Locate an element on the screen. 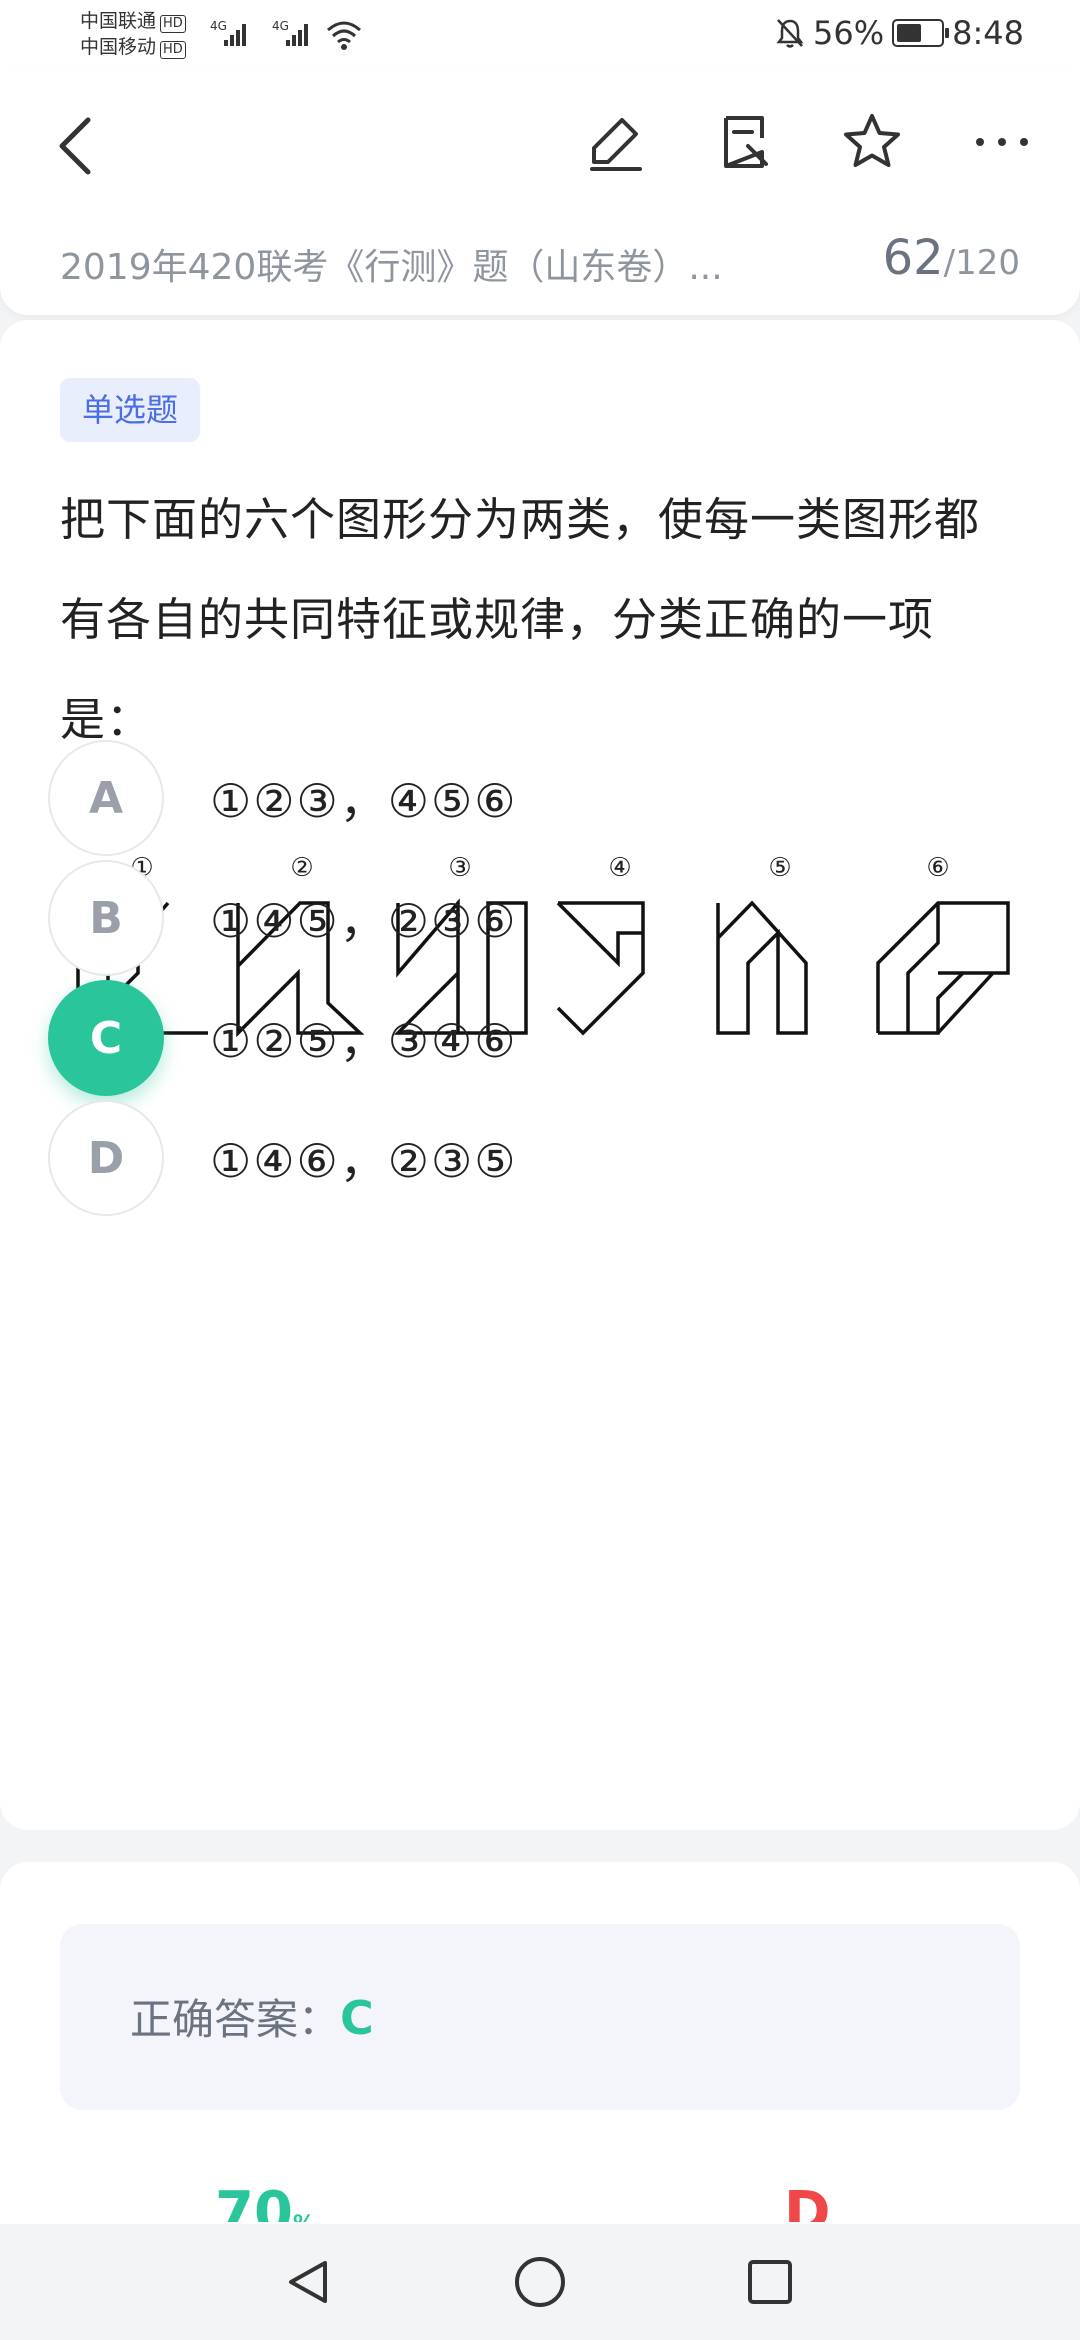 The width and height of the screenshot is (1080, 2340). system-nav-bar is located at coordinates (540, 2282).